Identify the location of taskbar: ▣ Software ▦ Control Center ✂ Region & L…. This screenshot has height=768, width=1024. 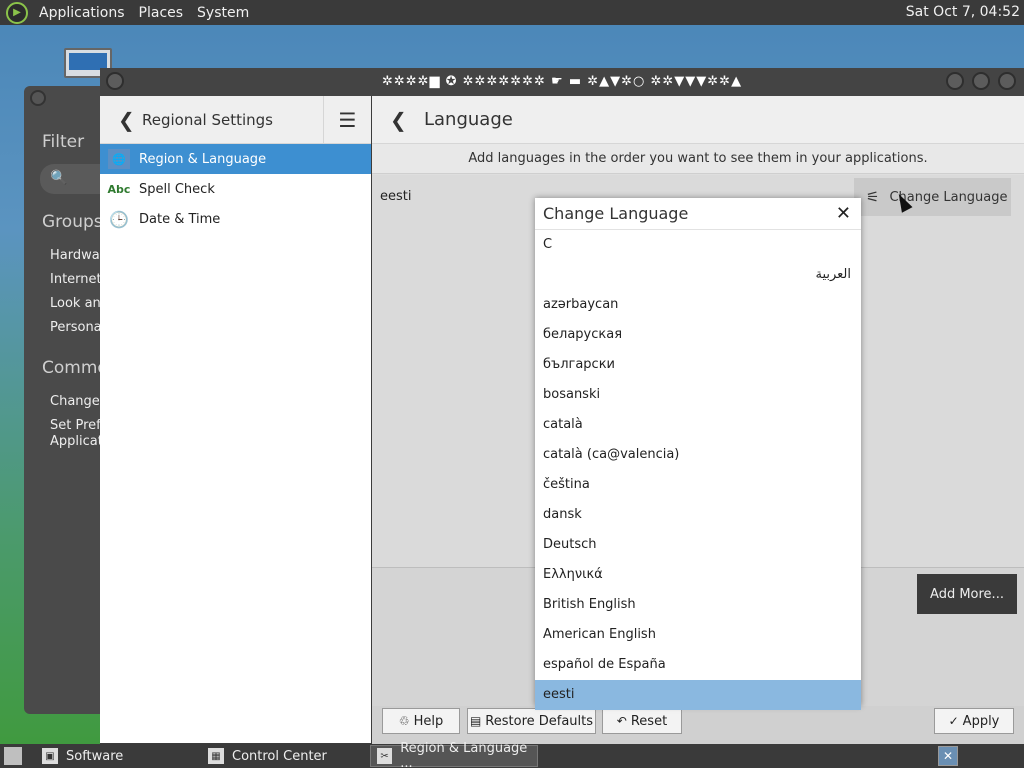
(512, 754).